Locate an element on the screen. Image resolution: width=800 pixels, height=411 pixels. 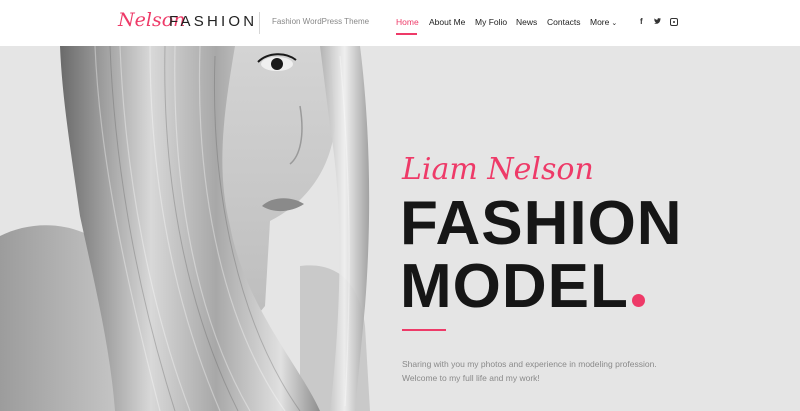
nav-item-more-label: More is located at coordinates (600, 22).